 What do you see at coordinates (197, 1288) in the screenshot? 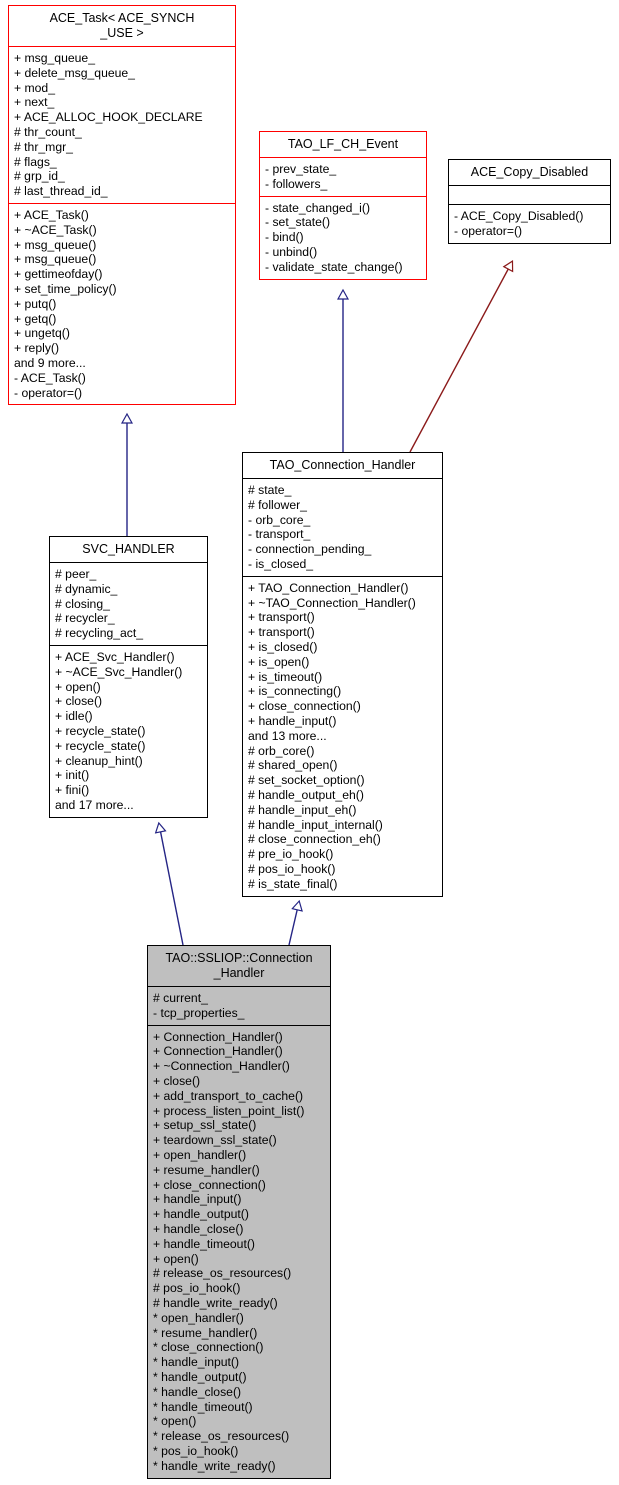
I see `class-operation-row: # pos_io_hook()` at bounding box center [197, 1288].